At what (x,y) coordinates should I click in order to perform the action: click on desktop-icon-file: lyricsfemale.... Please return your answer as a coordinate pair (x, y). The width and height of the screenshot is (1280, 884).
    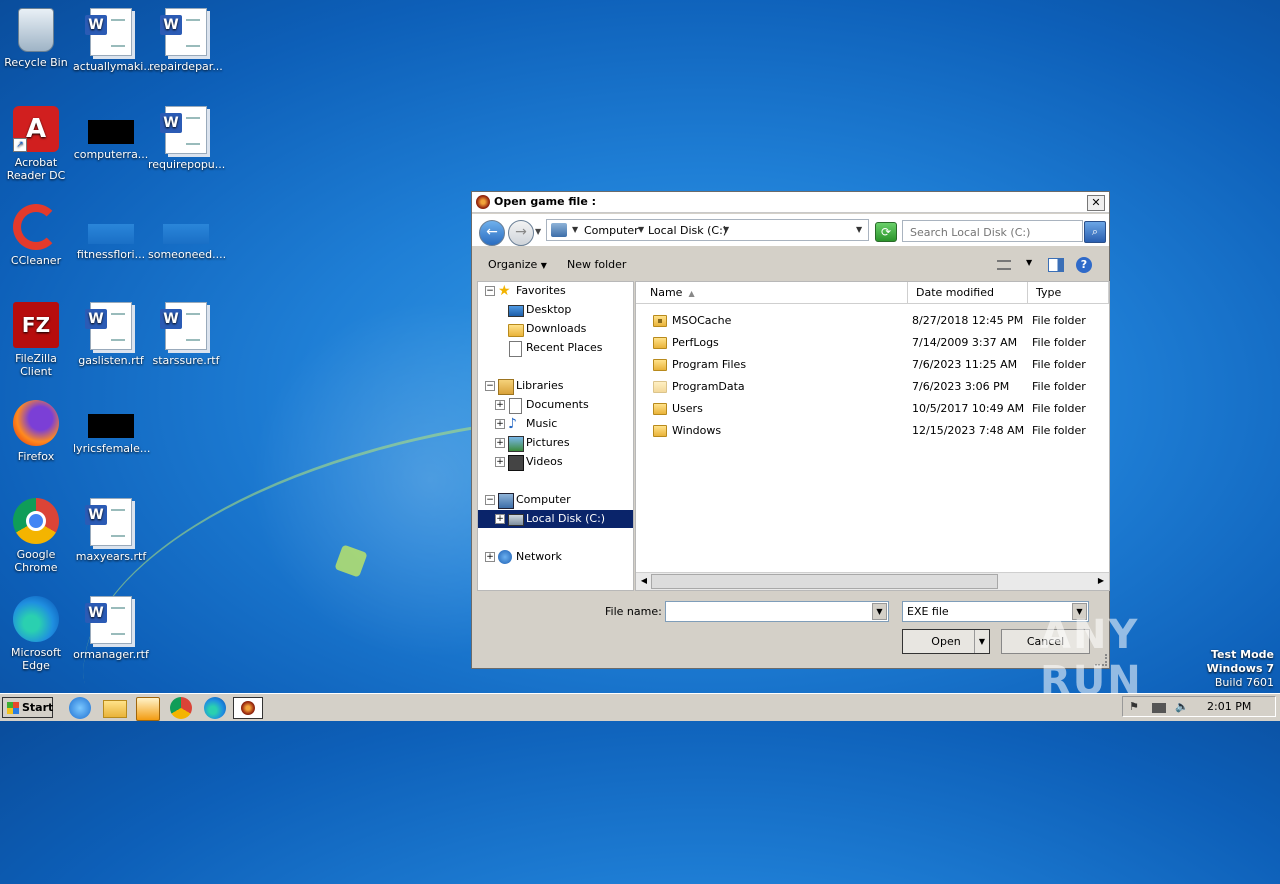
    Looking at the image, I should click on (111, 427).